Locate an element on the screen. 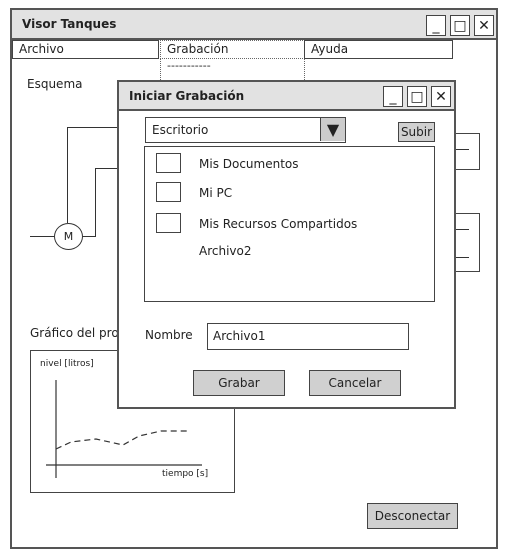  disconnect-button: Desconectar is located at coordinates (412, 516).